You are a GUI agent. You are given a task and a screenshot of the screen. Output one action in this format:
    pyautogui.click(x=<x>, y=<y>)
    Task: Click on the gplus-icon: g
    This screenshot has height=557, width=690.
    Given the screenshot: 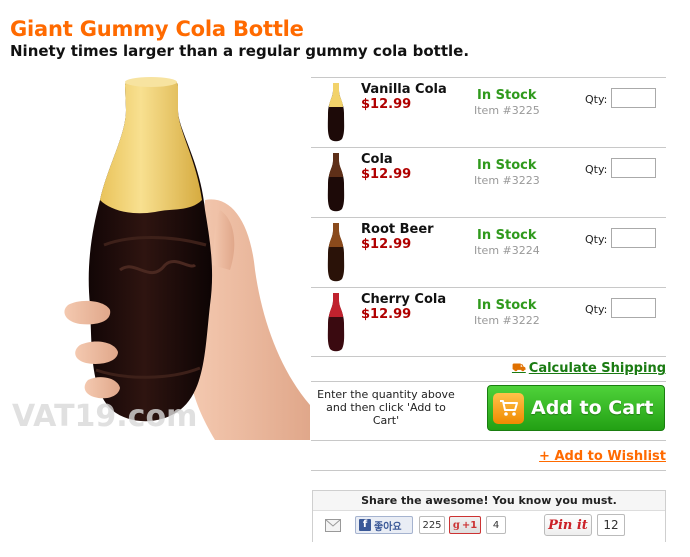 What is the action you would take?
    pyautogui.click(x=456, y=525)
    